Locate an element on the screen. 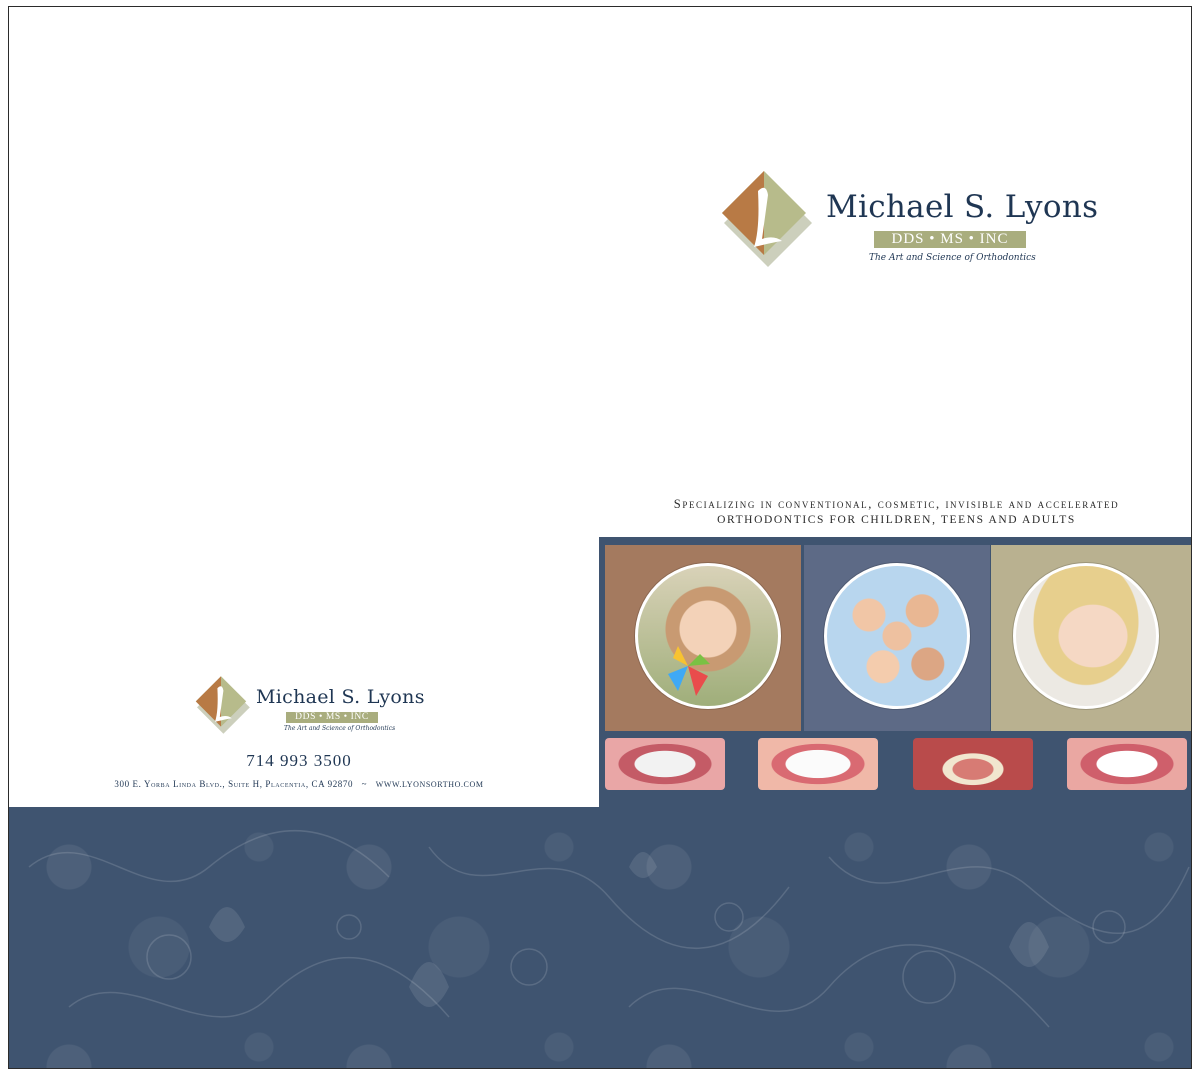  pinwheel-icon is located at coordinates (689, 671).